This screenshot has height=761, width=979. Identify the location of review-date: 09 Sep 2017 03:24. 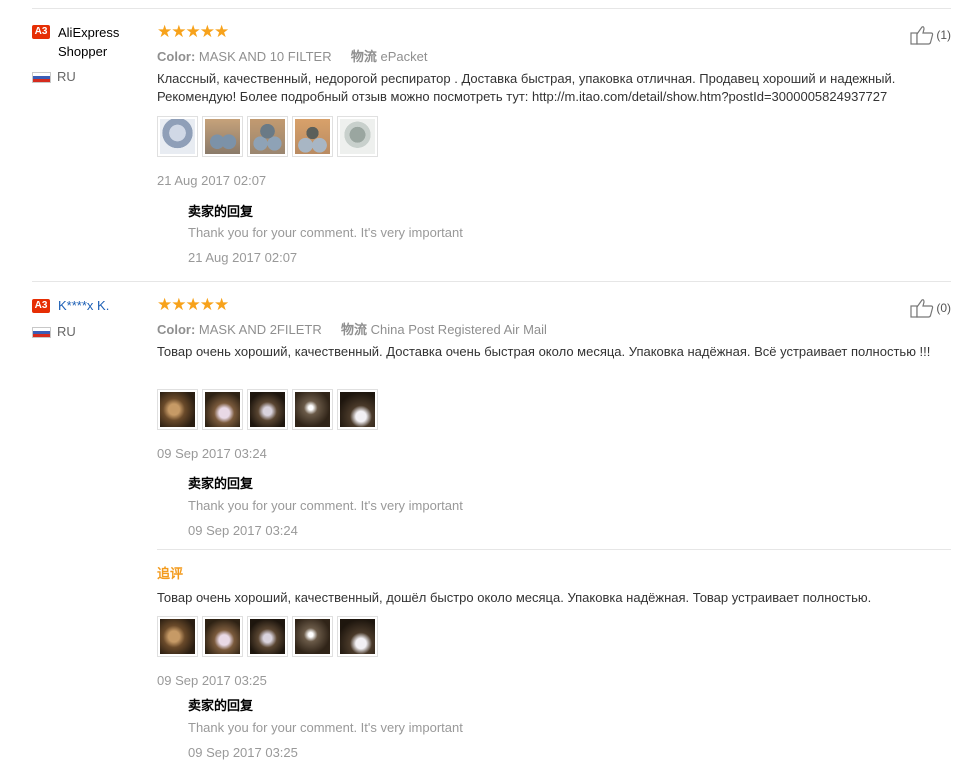
(212, 453).